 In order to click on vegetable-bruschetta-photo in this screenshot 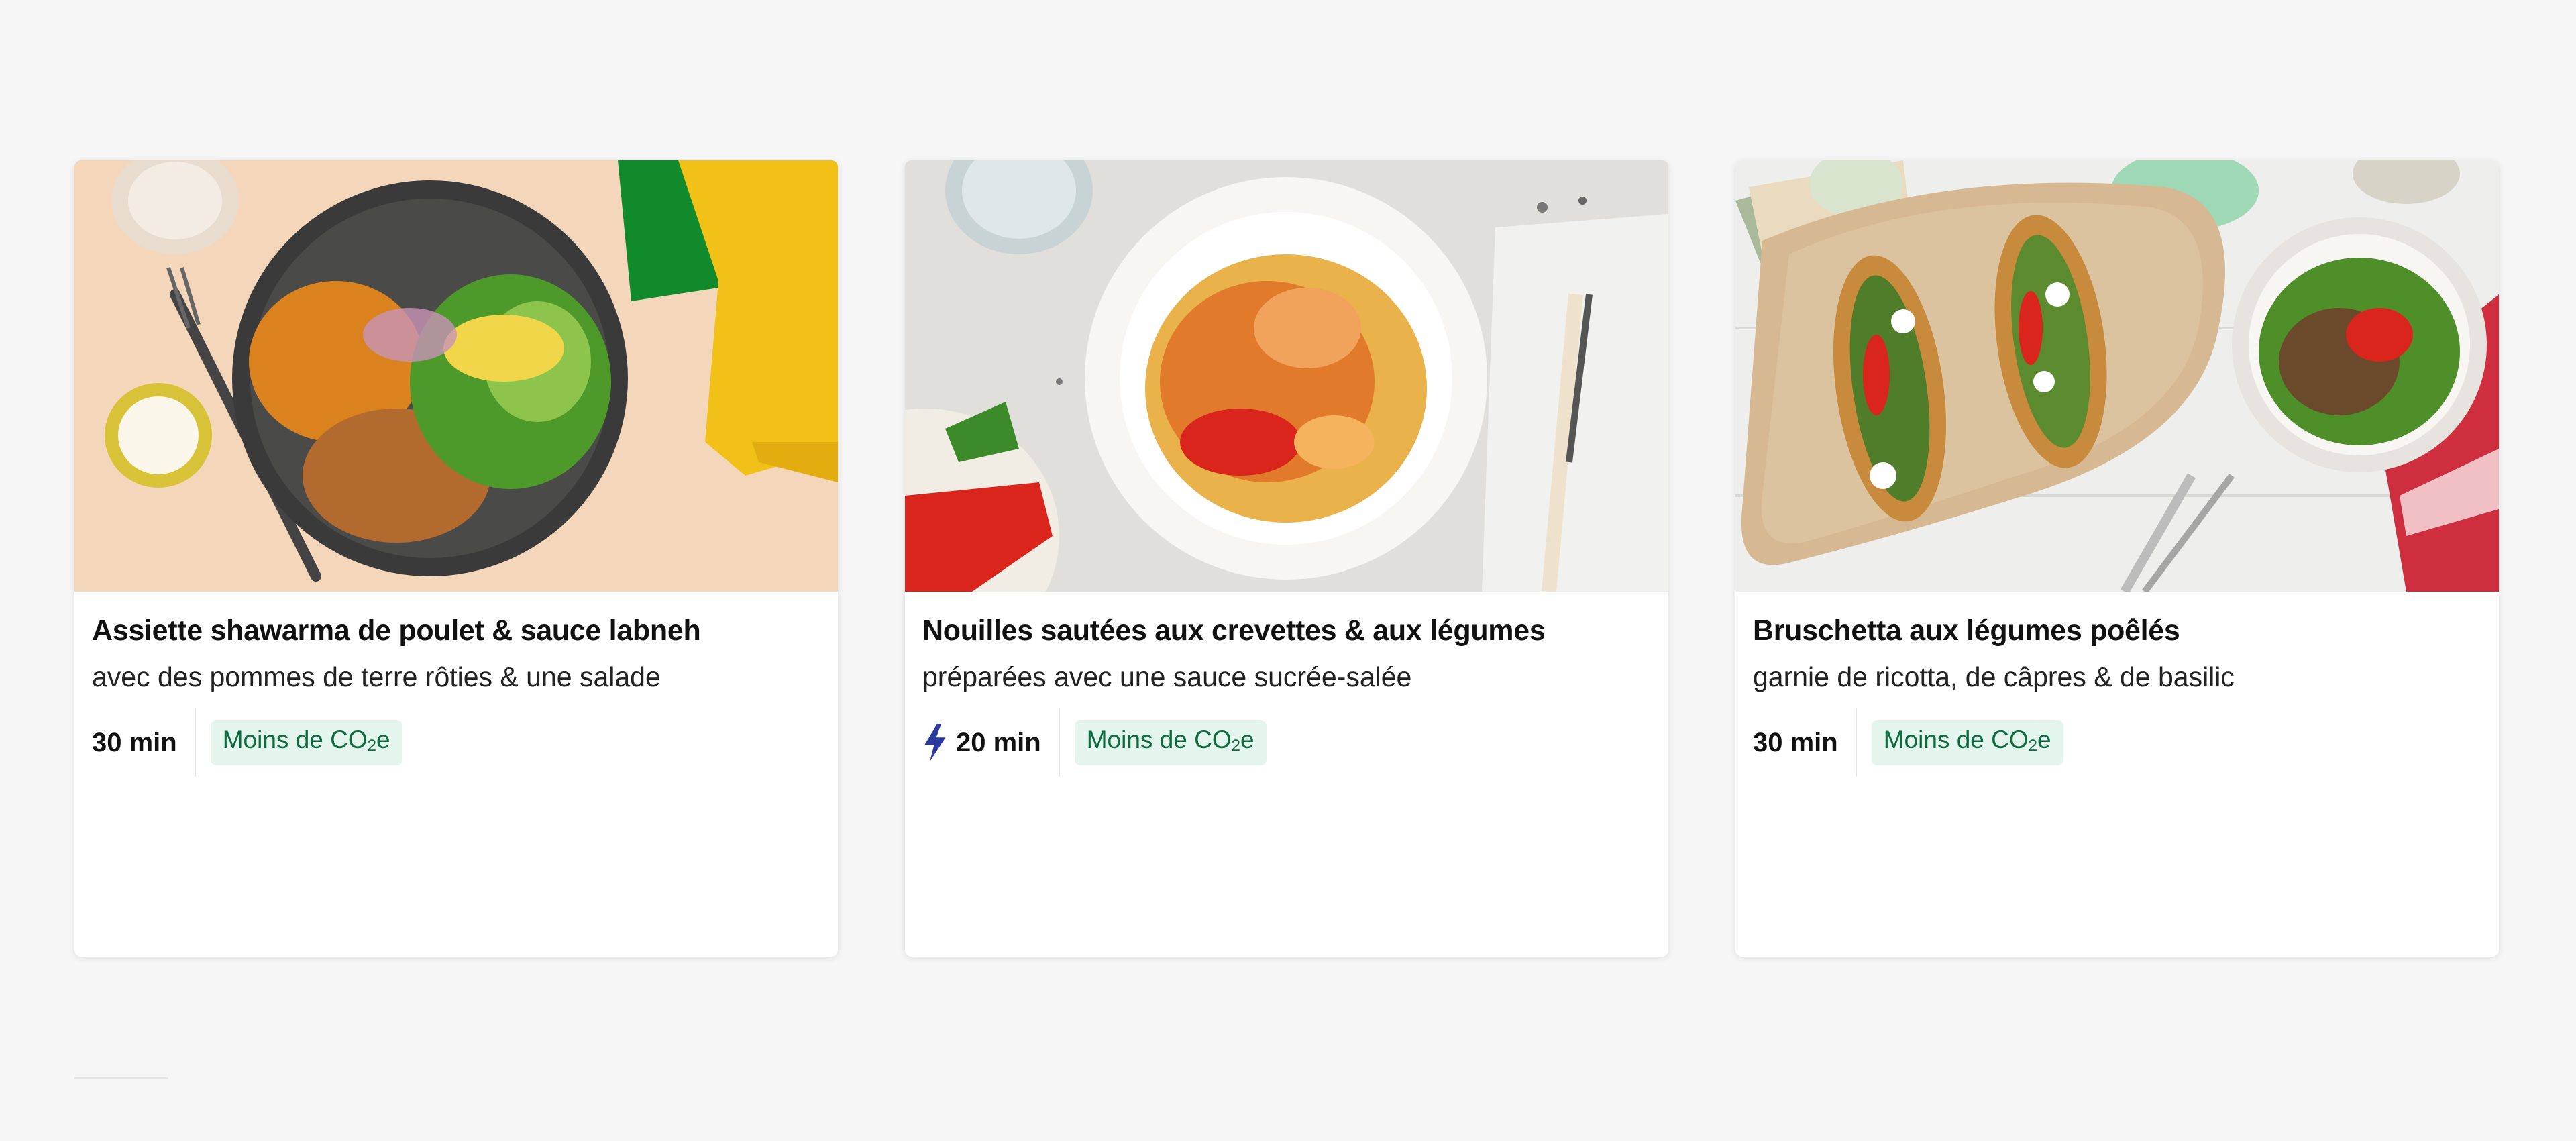, I will do `click(2117, 376)`.